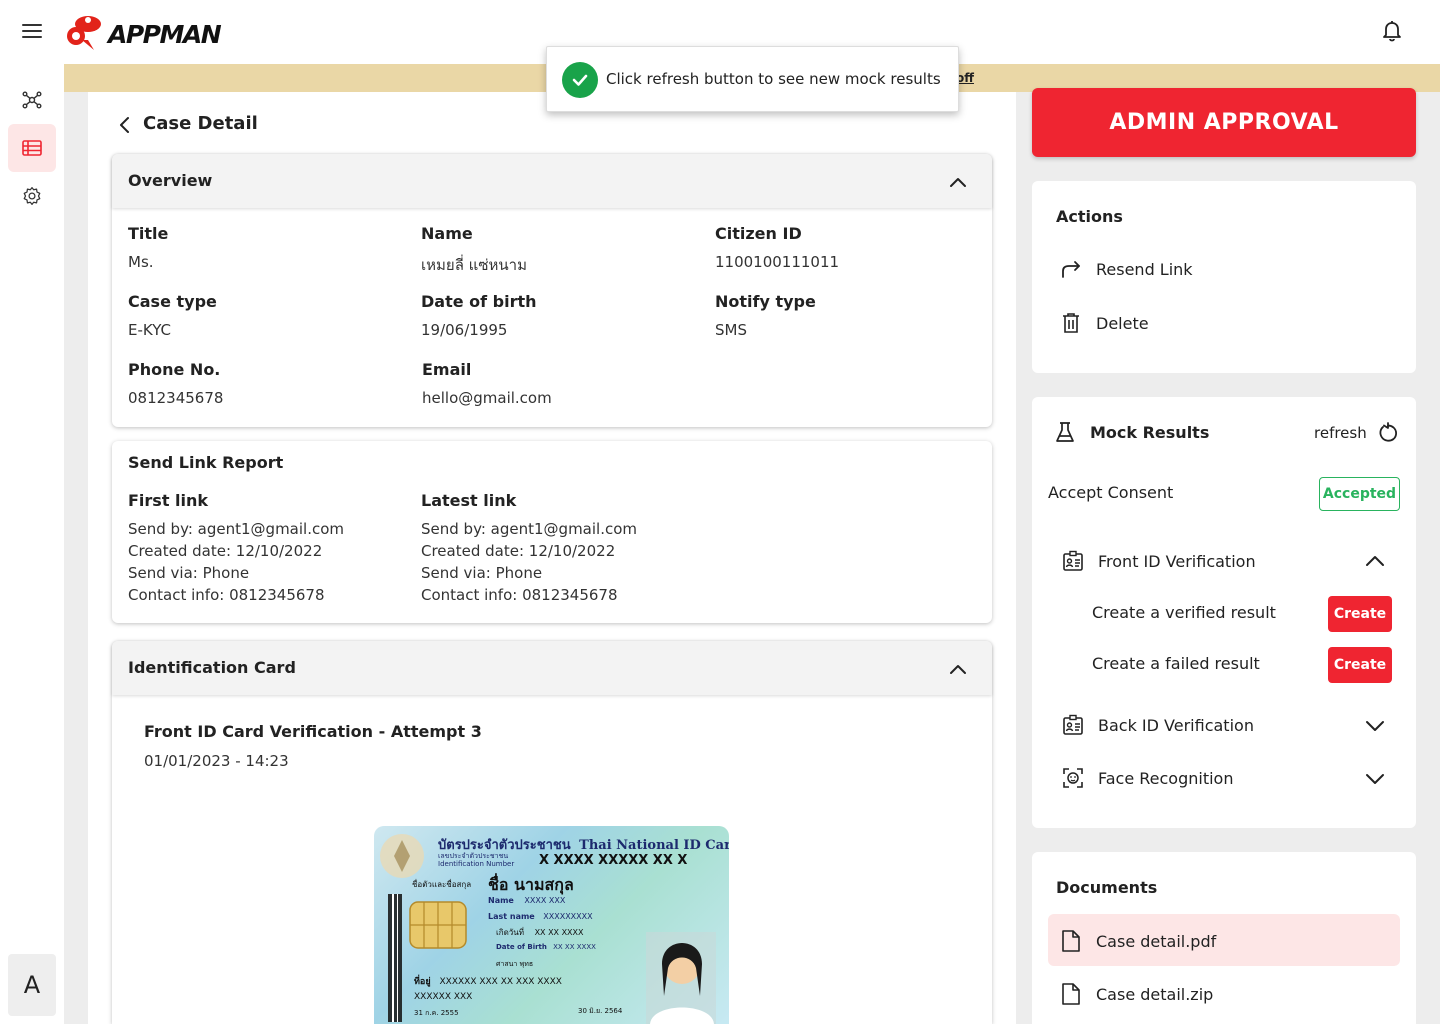 This screenshot has height=1024, width=1440. I want to click on rail-item-settings, so click(32, 196).